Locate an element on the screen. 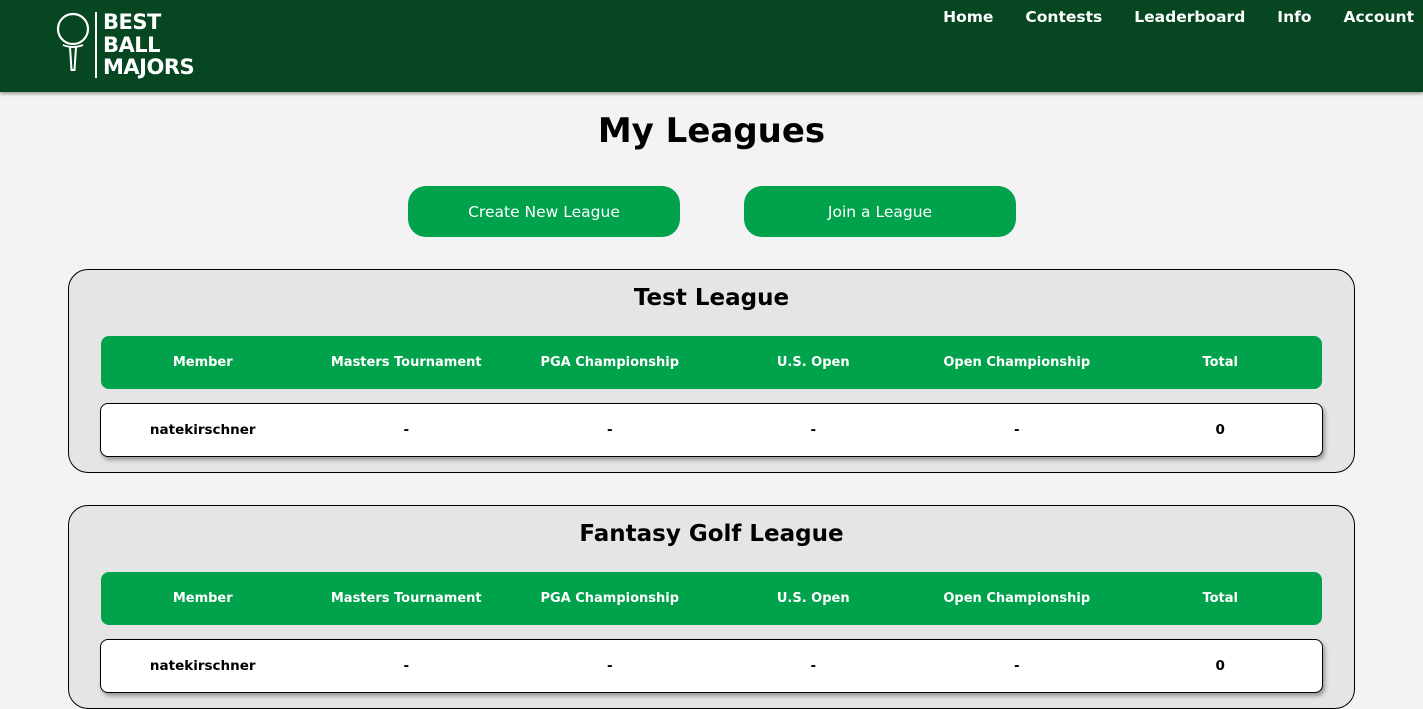 This screenshot has height=709, width=1423. nav-info: Info is located at coordinates (1294, 17).